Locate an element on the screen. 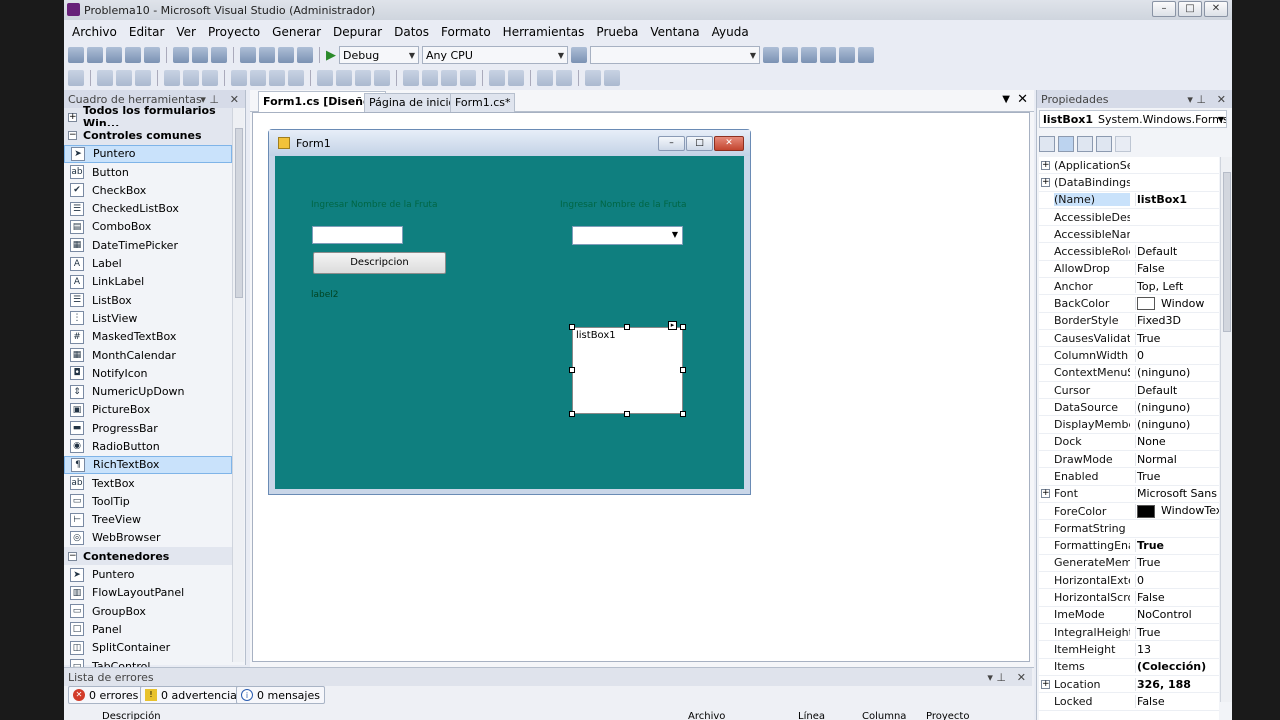  make-same-width-icon is located at coordinates (239, 78).